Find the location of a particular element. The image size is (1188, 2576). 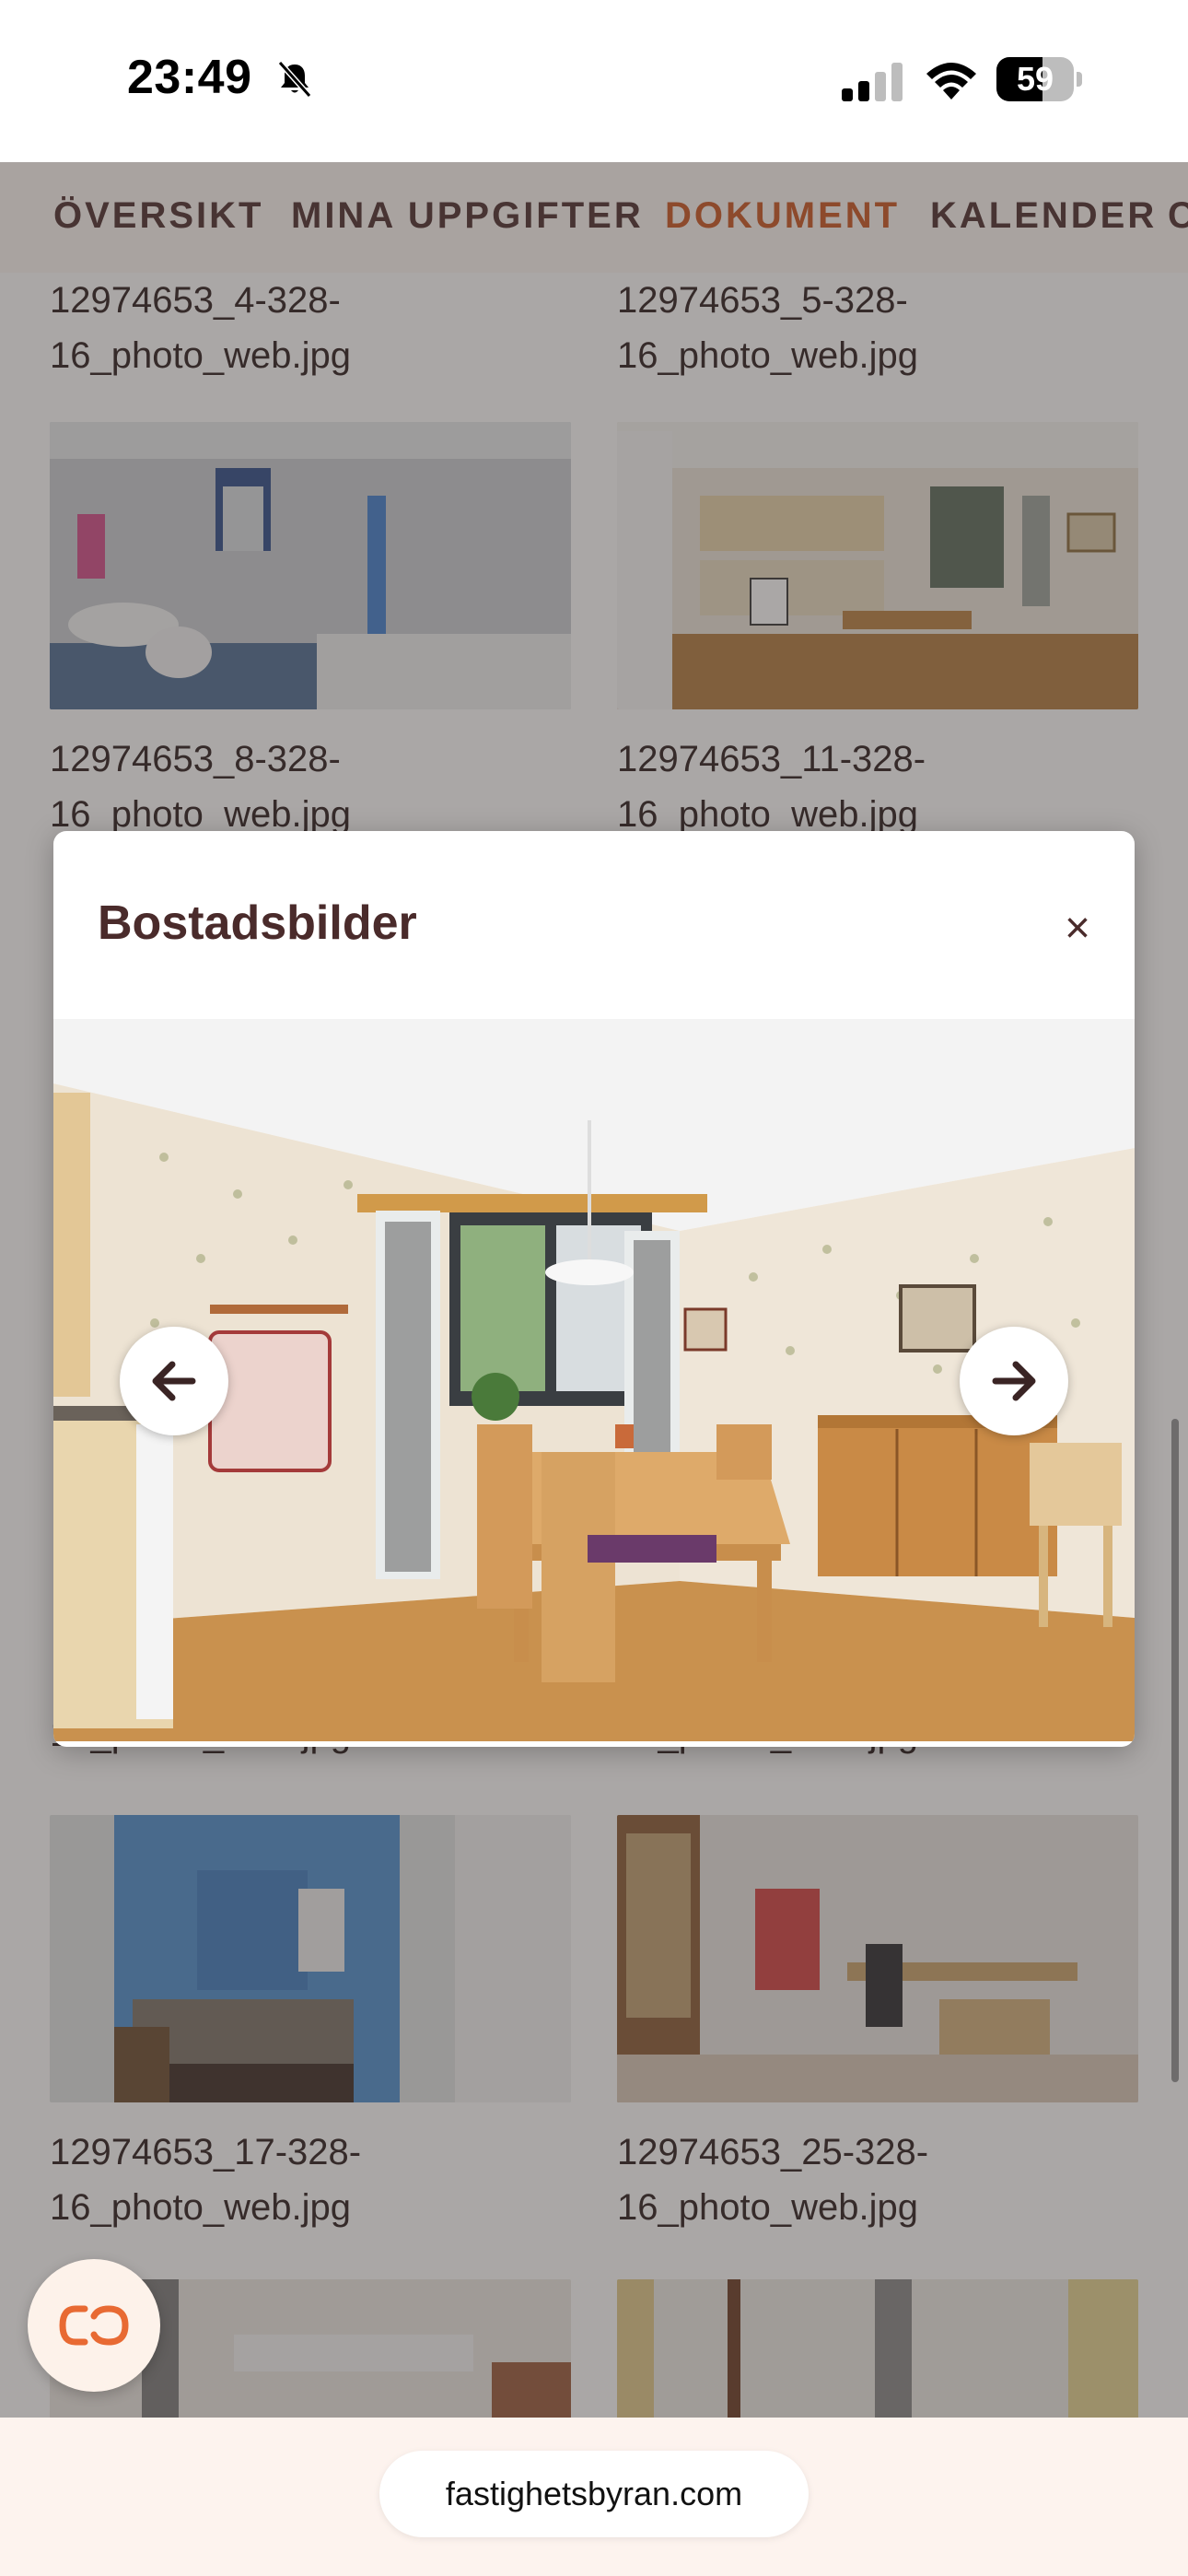

bell-muted-icon is located at coordinates (294, 79).